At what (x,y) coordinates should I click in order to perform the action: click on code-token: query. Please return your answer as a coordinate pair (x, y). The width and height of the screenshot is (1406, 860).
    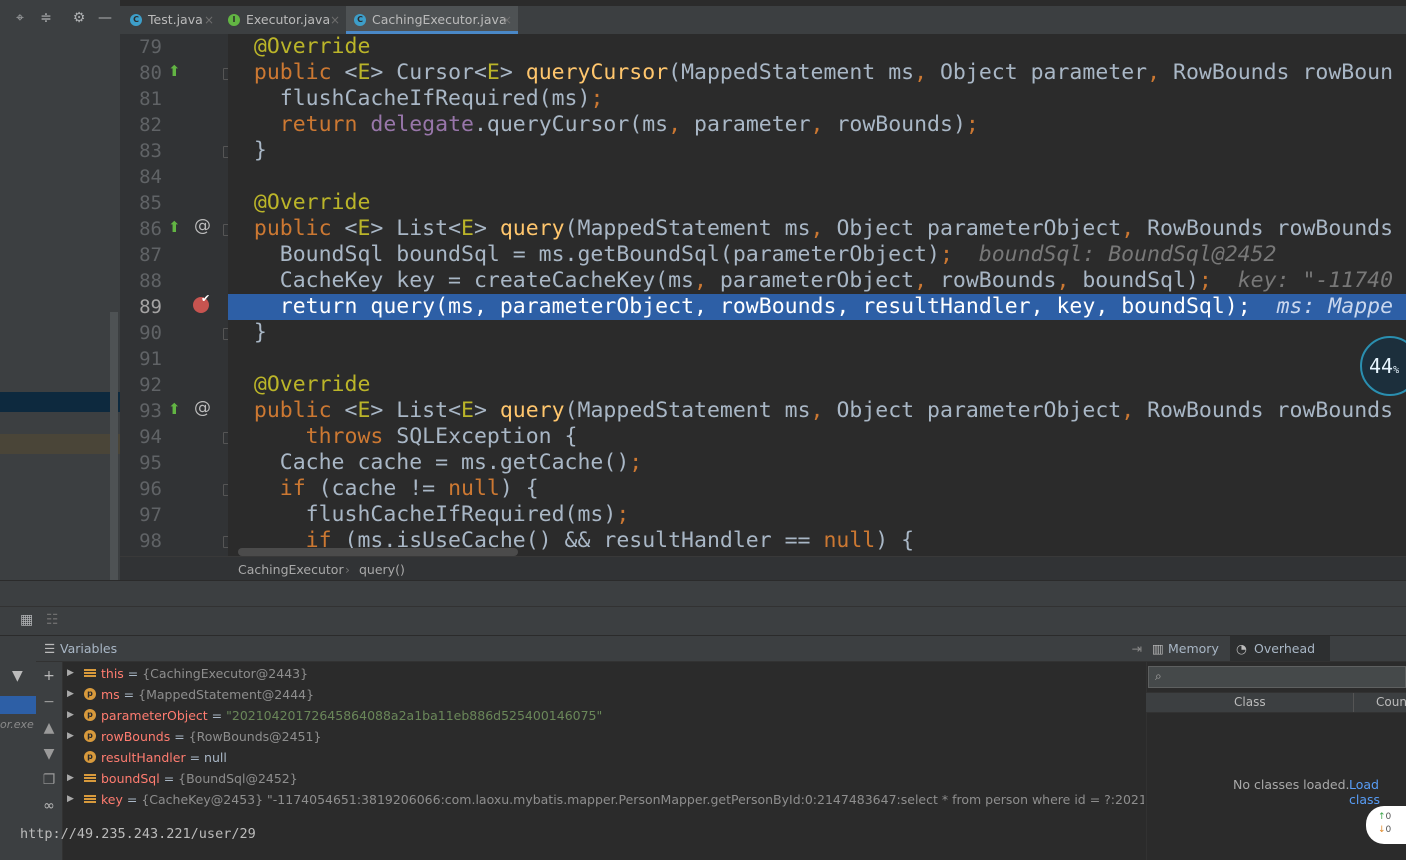
    Looking at the image, I should click on (532, 410).